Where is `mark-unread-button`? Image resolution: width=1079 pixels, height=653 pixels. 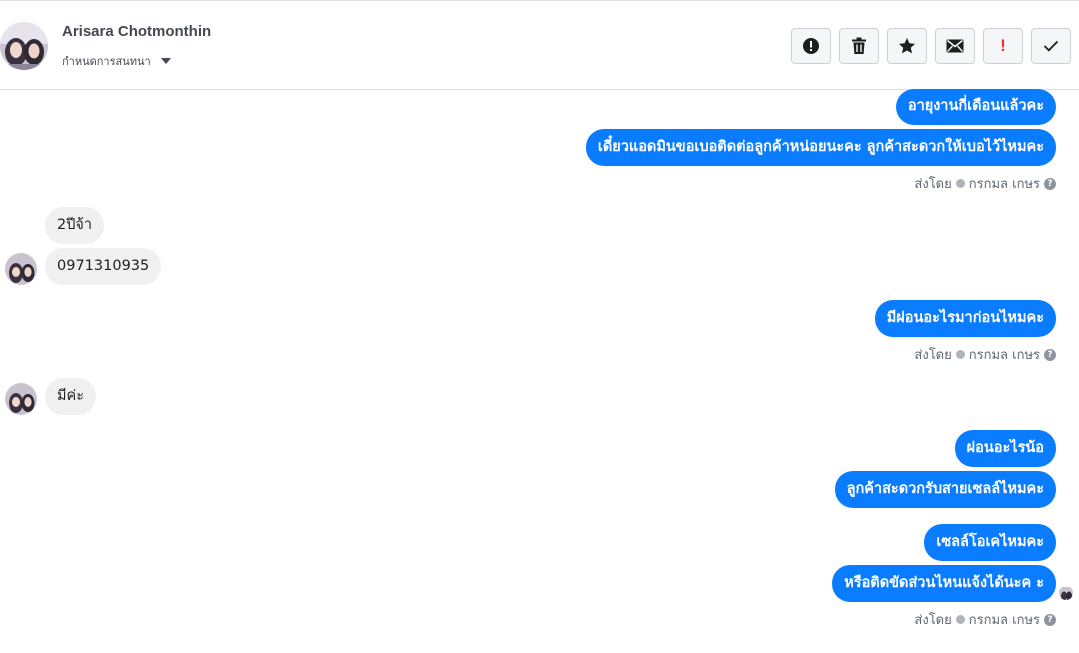
mark-unread-button is located at coordinates (955, 46).